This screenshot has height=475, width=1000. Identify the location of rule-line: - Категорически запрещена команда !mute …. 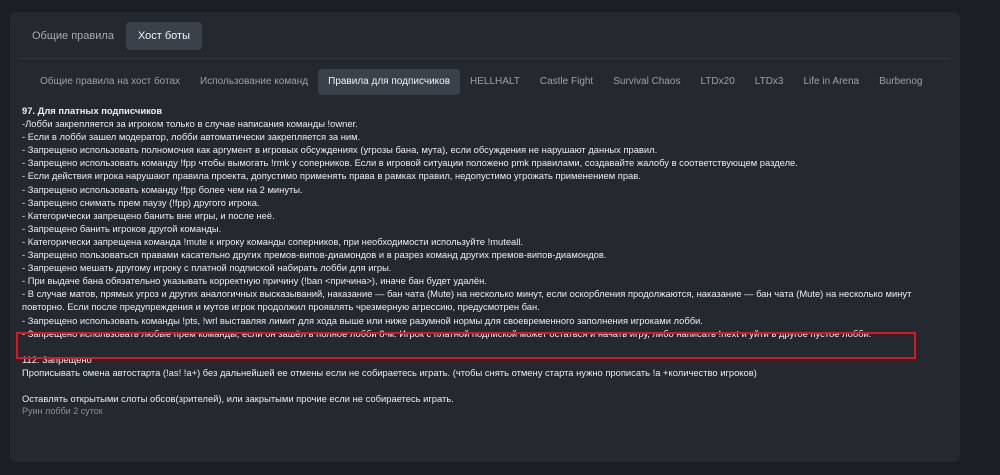
(273, 241).